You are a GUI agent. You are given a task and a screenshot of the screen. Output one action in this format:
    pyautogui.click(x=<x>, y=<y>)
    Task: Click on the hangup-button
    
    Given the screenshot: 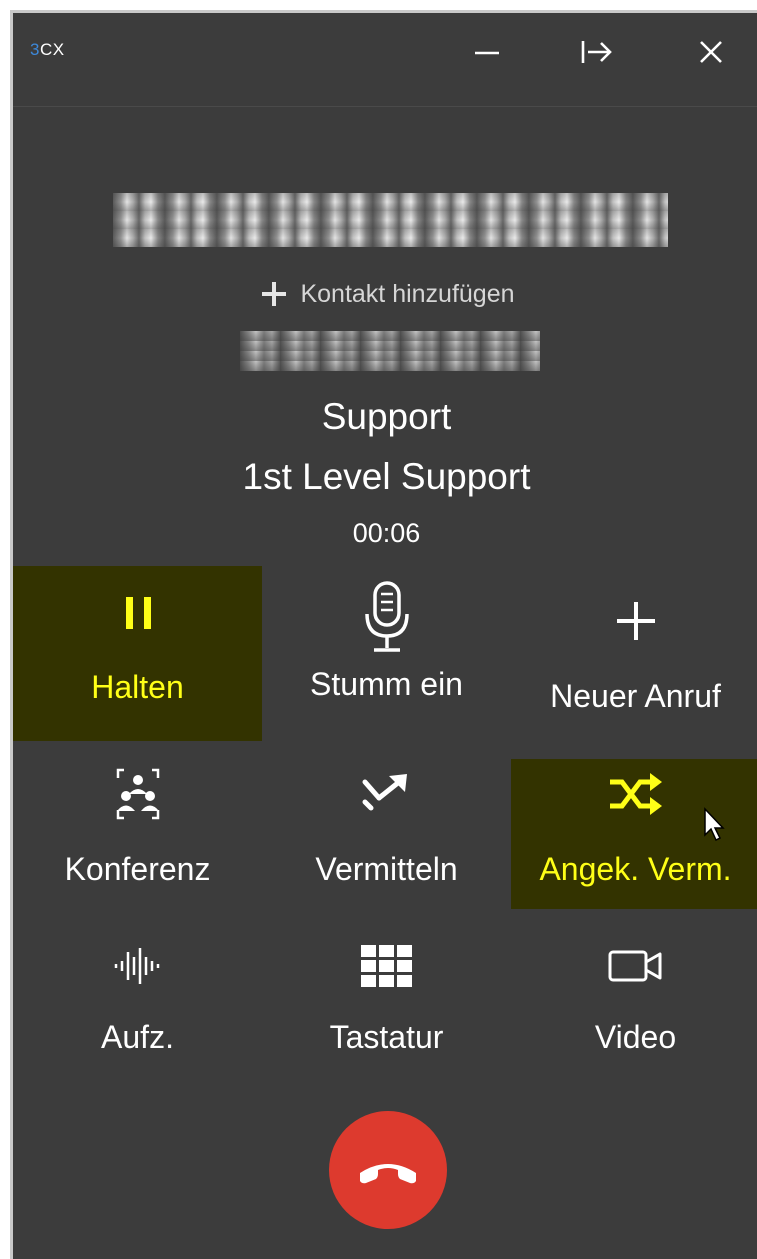 What is the action you would take?
    pyautogui.click(x=388, y=1170)
    